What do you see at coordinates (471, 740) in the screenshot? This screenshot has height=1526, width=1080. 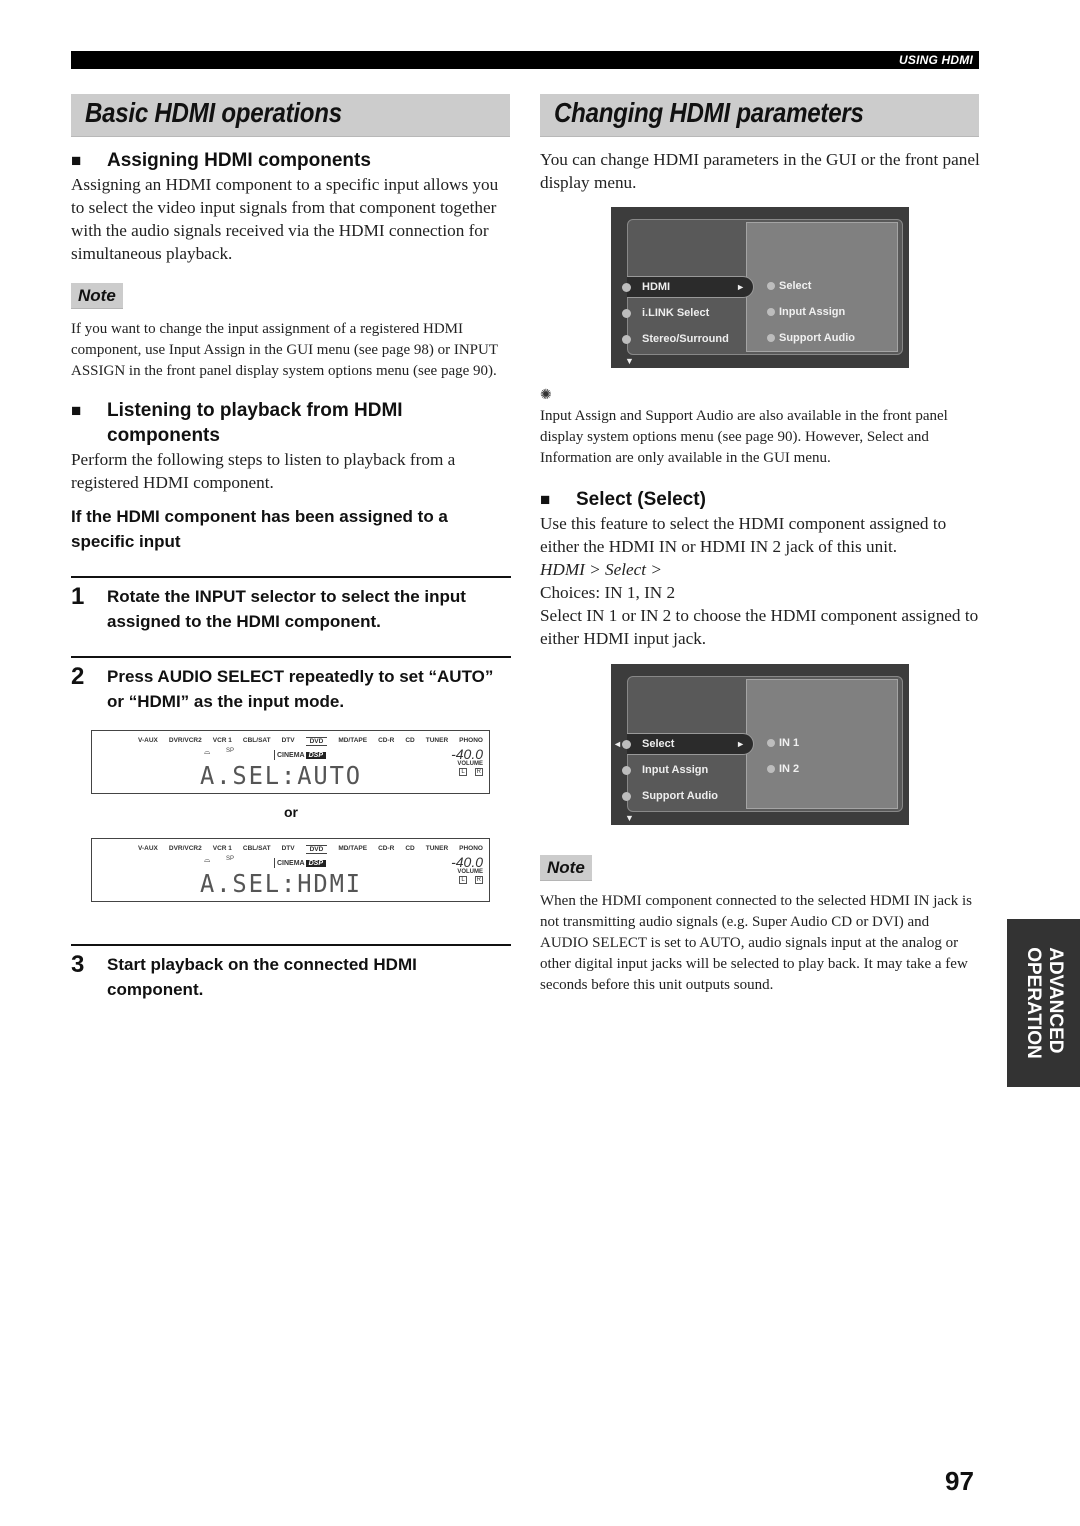 I see `input-label: PHONO` at bounding box center [471, 740].